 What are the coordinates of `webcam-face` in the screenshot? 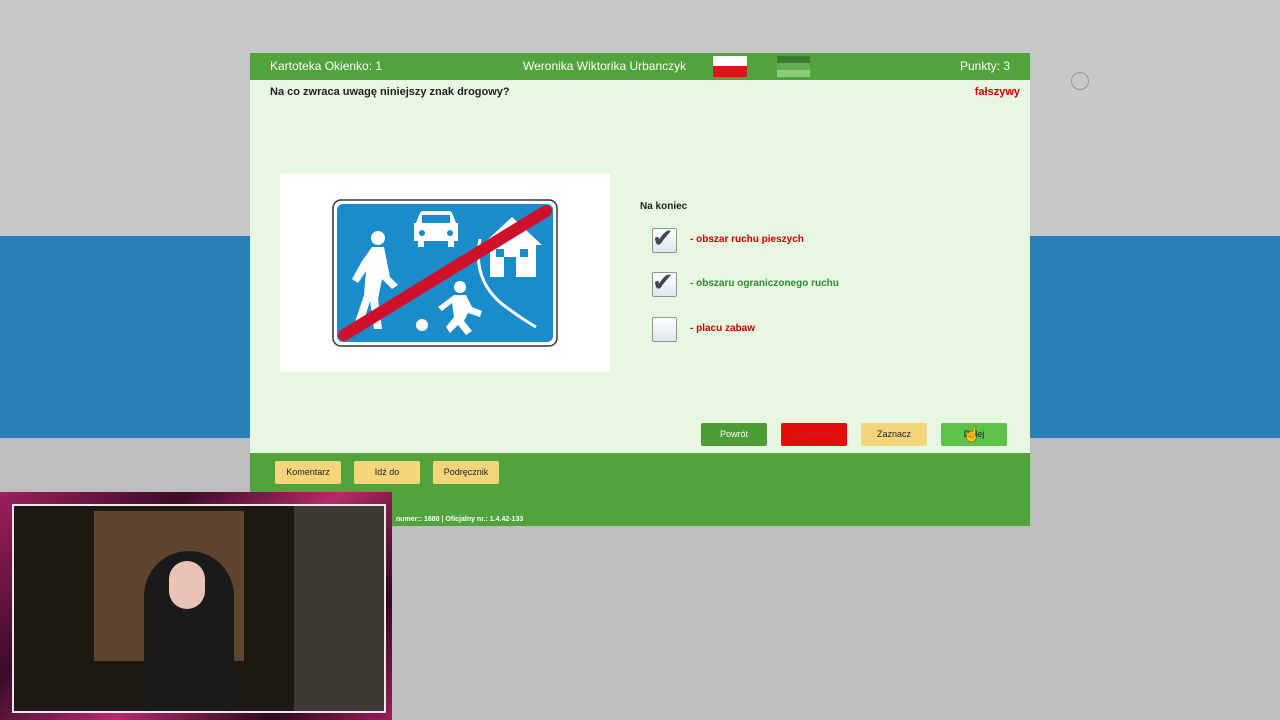 It's located at (187, 585).